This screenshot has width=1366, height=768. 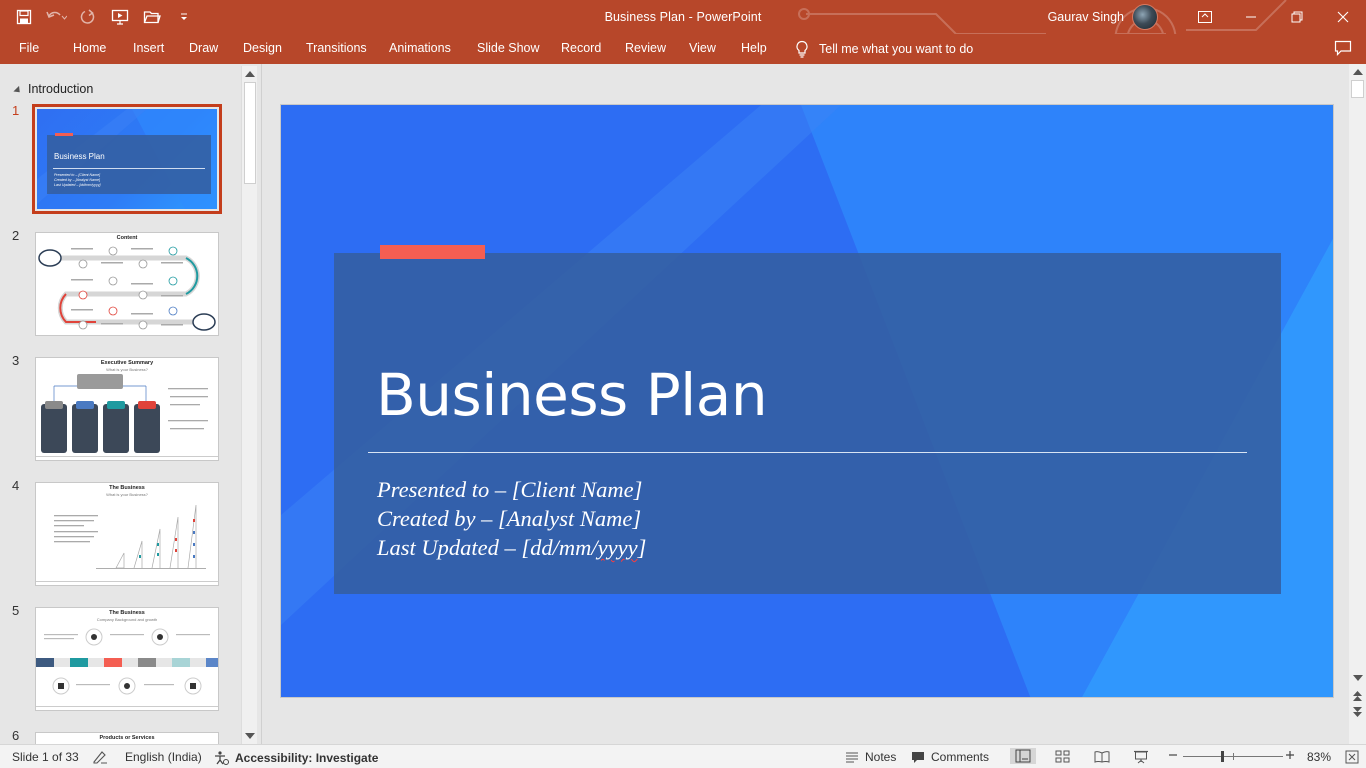 I want to click on collapse-section-icon, so click(x=18, y=90).